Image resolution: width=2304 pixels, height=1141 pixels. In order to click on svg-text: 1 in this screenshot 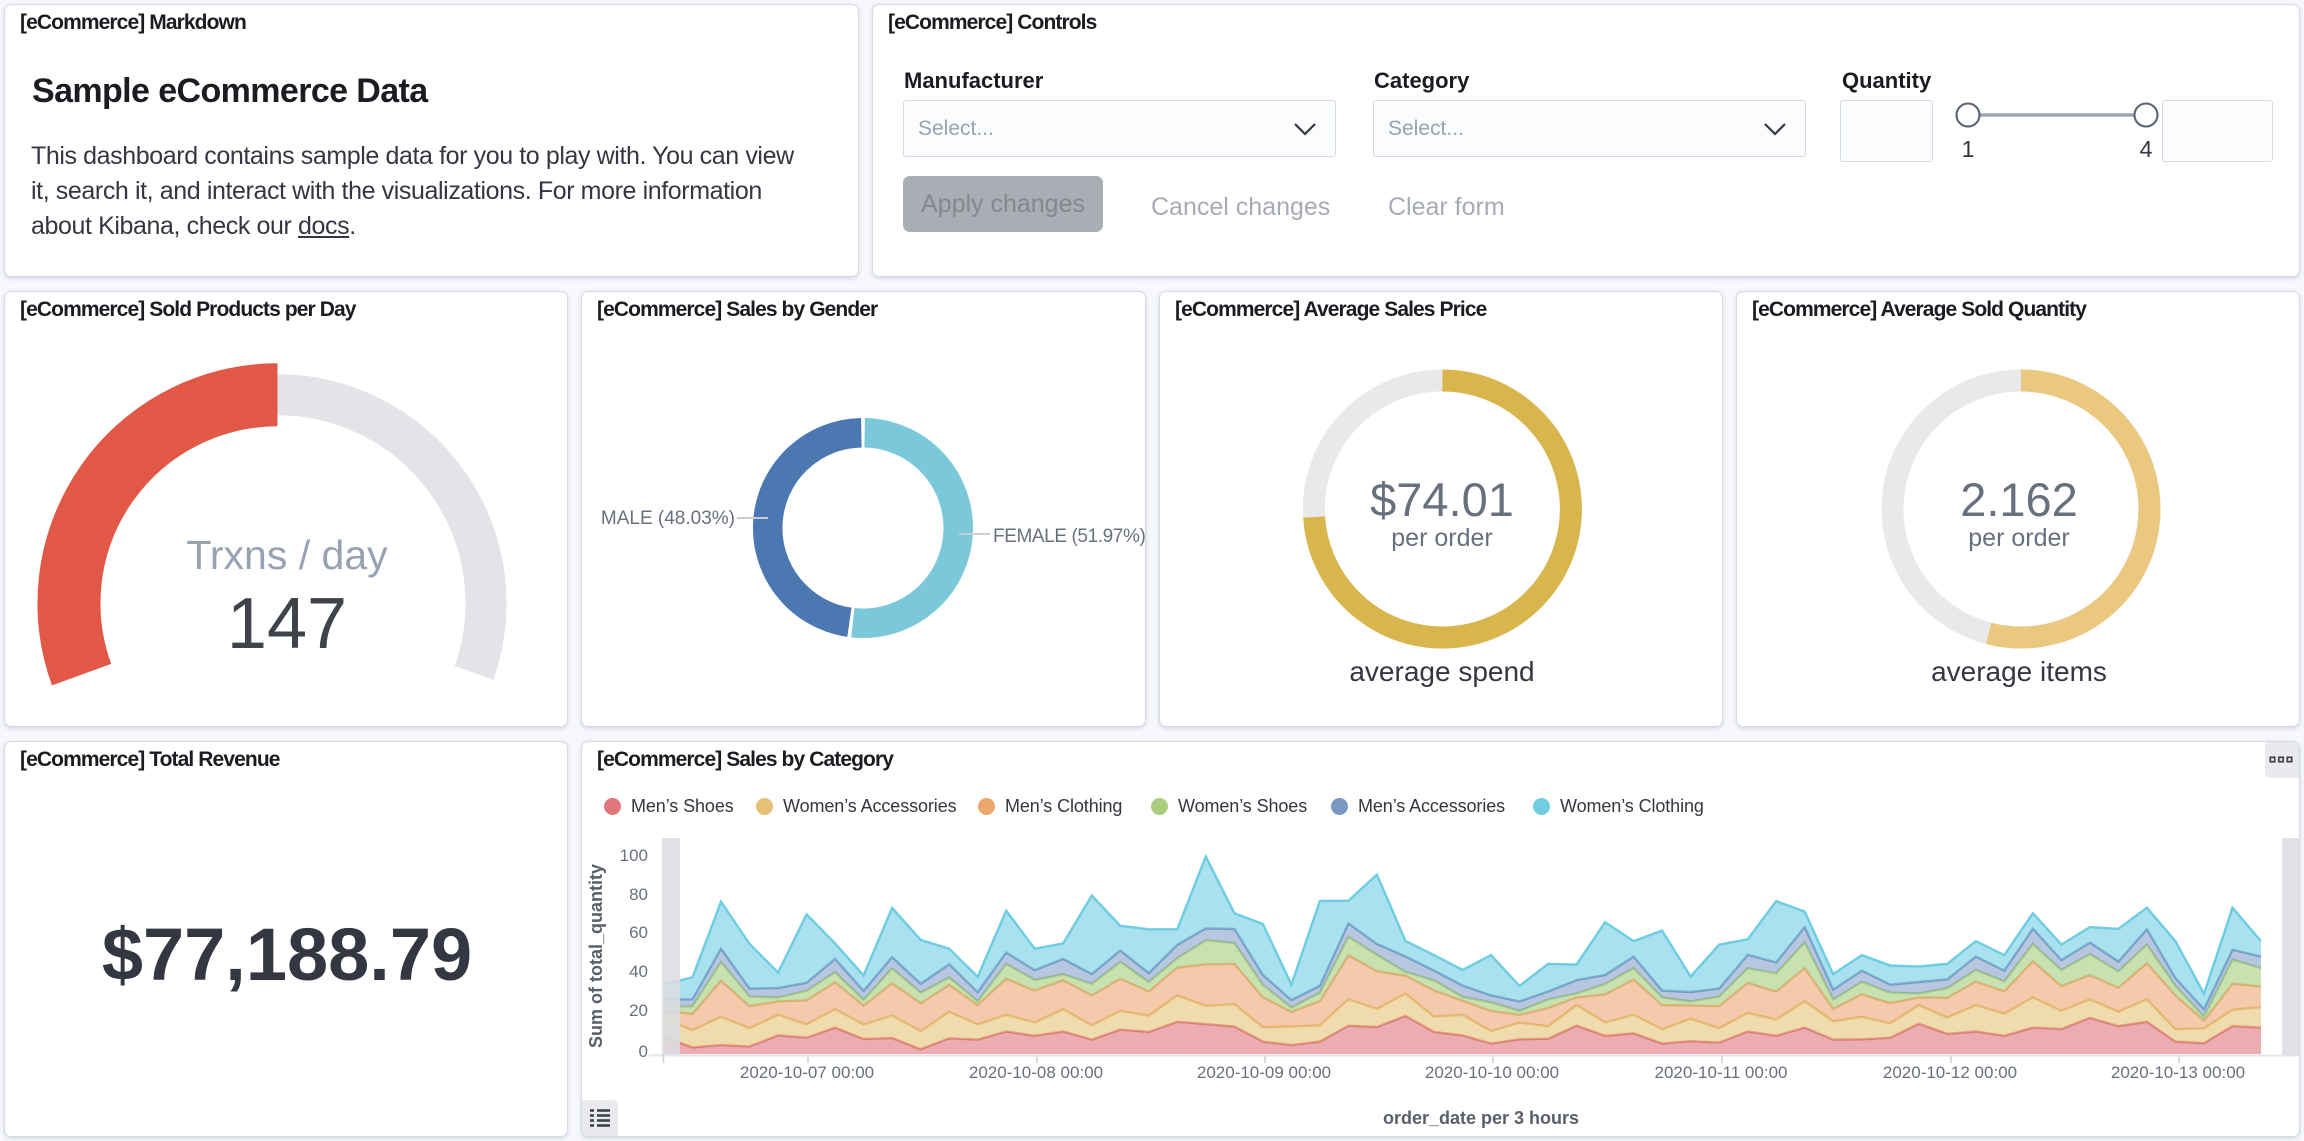, I will do `click(1968, 149)`.